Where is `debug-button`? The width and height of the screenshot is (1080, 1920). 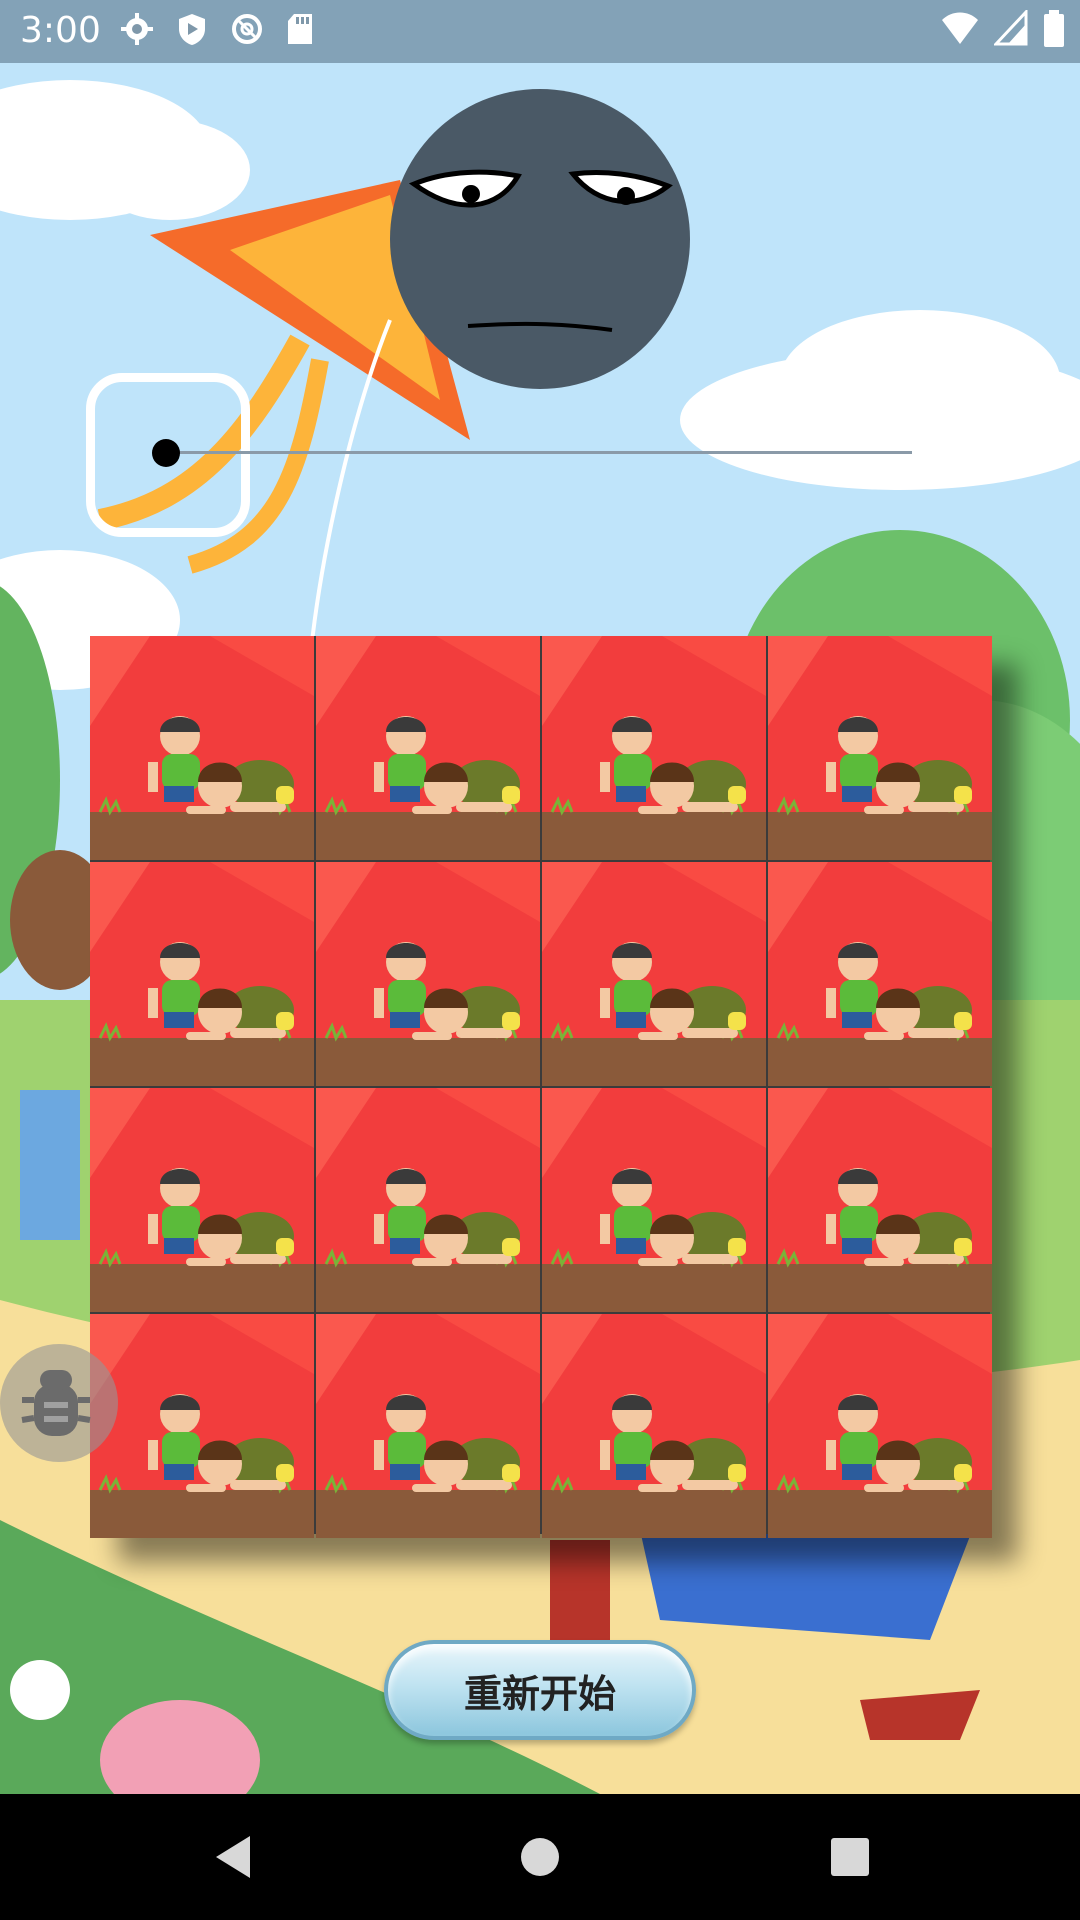
debug-button is located at coordinates (59, 1403).